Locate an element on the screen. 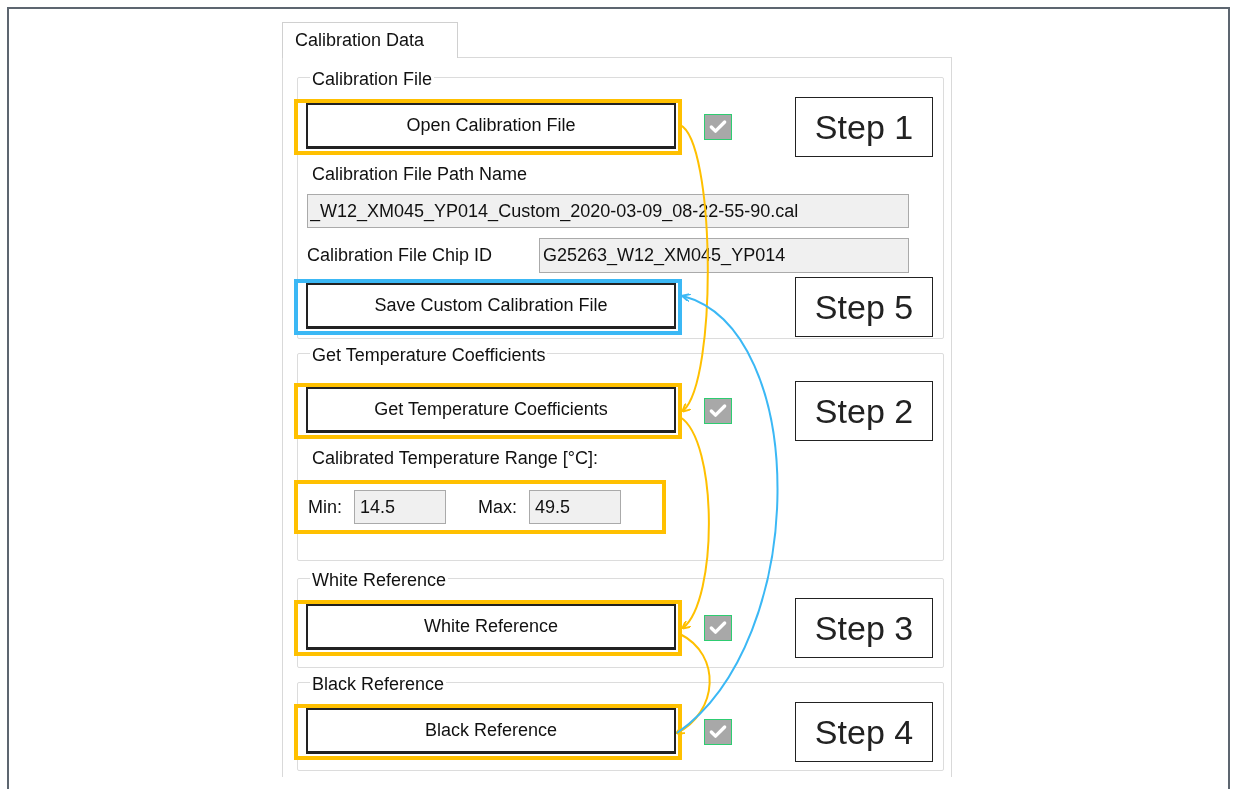 This screenshot has width=1237, height=789. action-button: Black Reference is located at coordinates (491, 731).